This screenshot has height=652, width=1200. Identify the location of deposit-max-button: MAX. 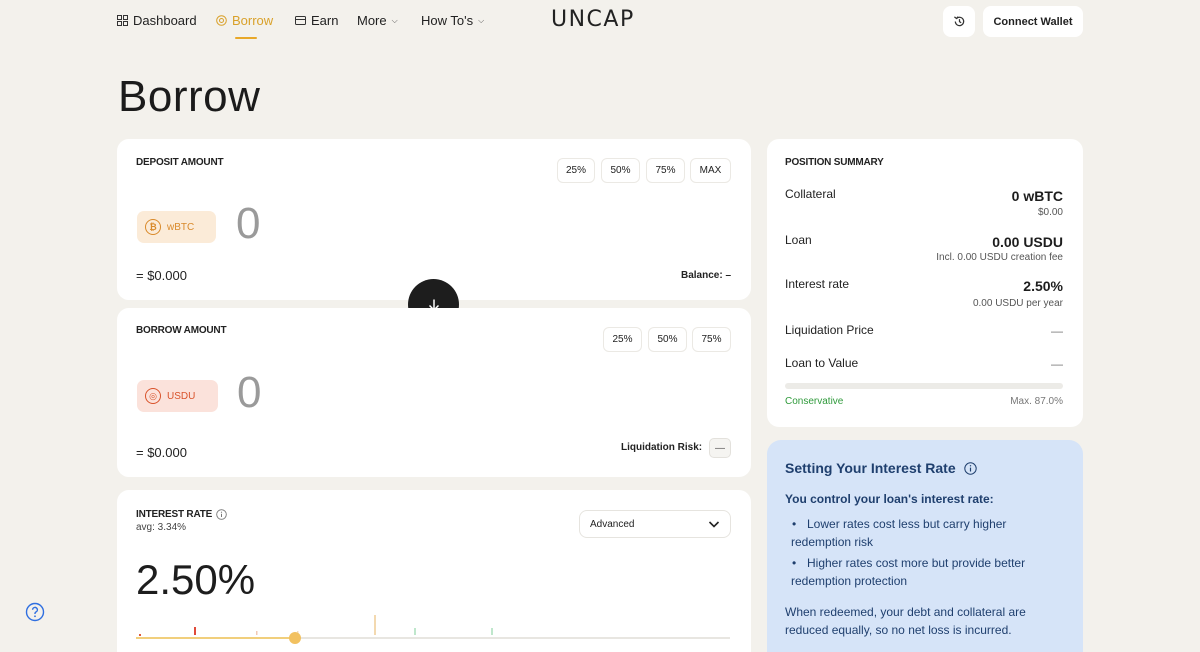
(710, 170).